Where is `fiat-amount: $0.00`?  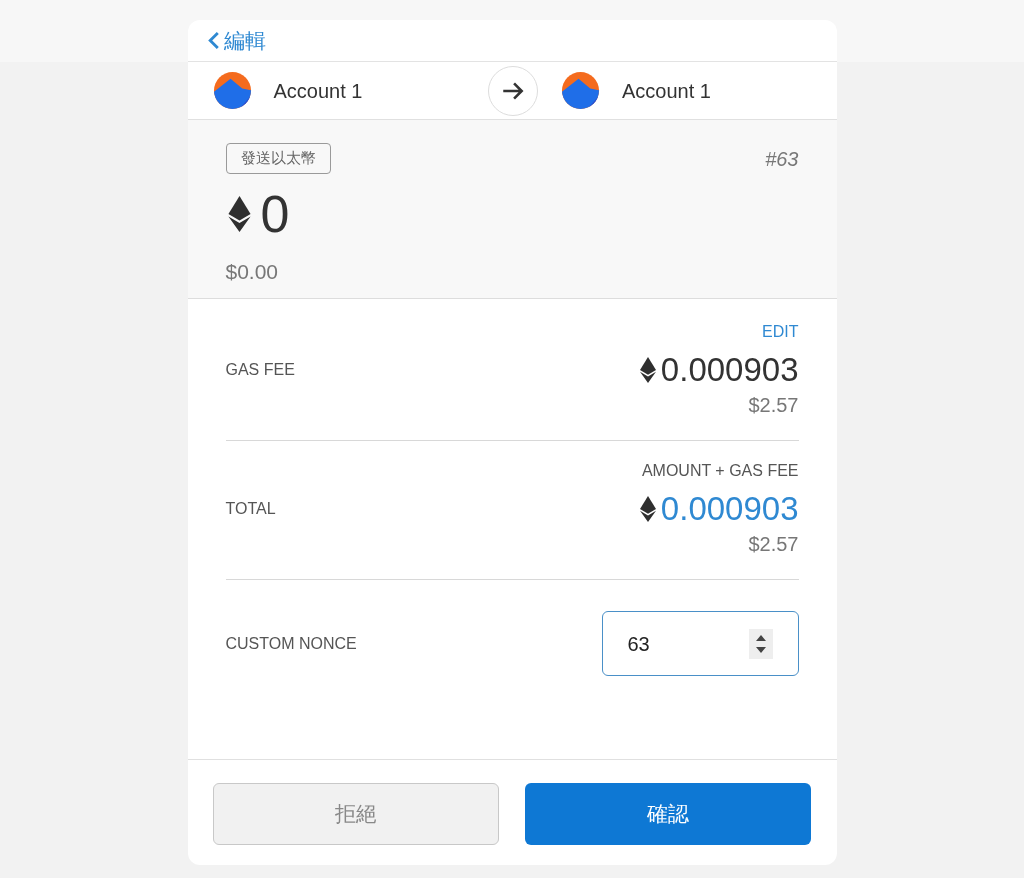
fiat-amount: $0.00 is located at coordinates (252, 272).